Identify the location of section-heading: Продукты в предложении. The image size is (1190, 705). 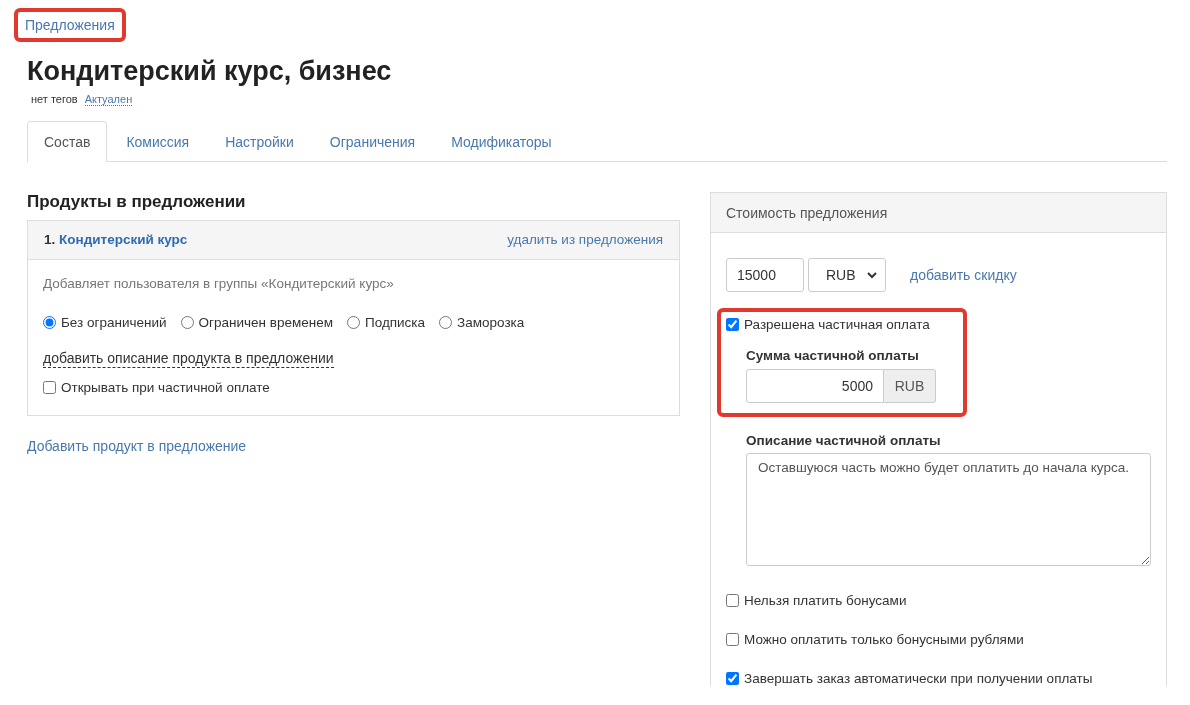
(137, 202).